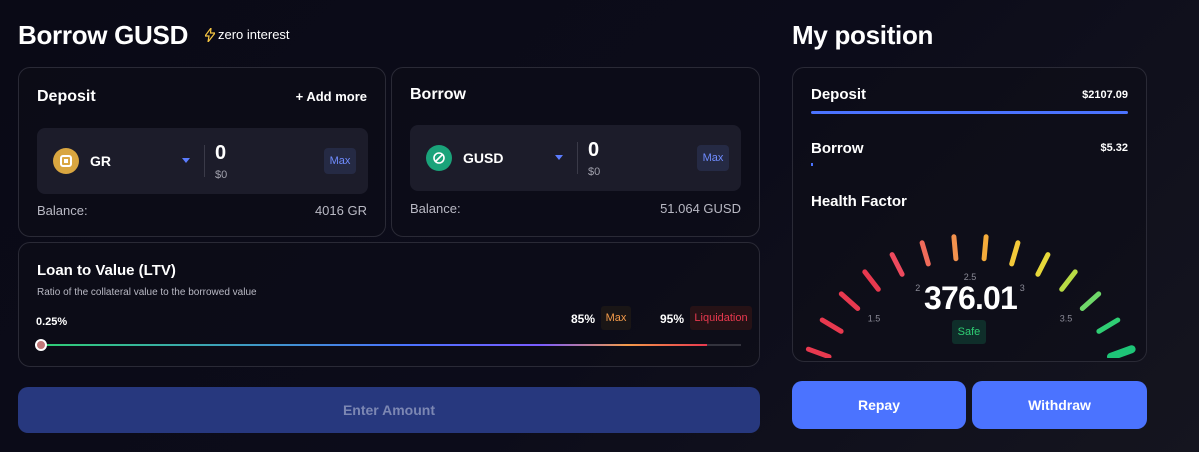  Describe the element at coordinates (839, 94) in the screenshot. I see `position-deposit-label: Deposit` at that location.